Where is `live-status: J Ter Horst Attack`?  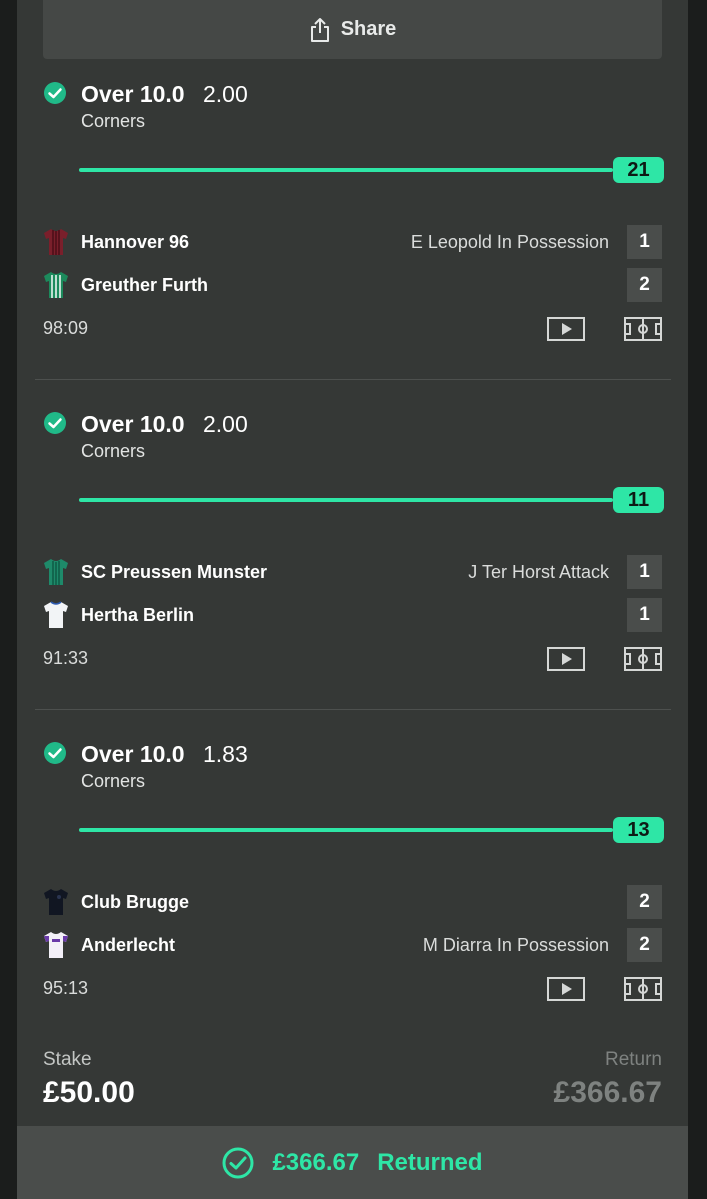 live-status: J Ter Horst Attack is located at coordinates (538, 572).